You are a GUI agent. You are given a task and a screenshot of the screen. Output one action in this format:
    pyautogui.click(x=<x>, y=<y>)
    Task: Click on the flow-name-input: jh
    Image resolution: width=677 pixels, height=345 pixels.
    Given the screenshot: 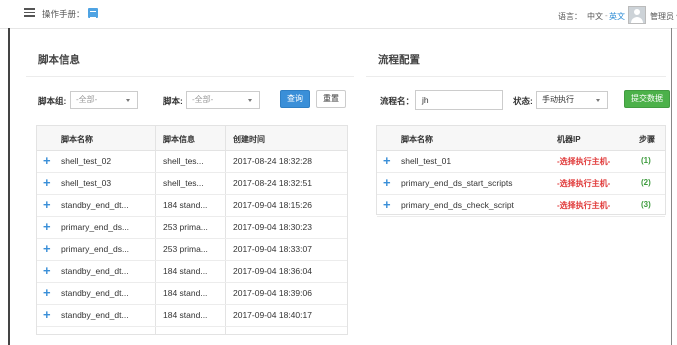 What is the action you would take?
    pyautogui.click(x=459, y=100)
    